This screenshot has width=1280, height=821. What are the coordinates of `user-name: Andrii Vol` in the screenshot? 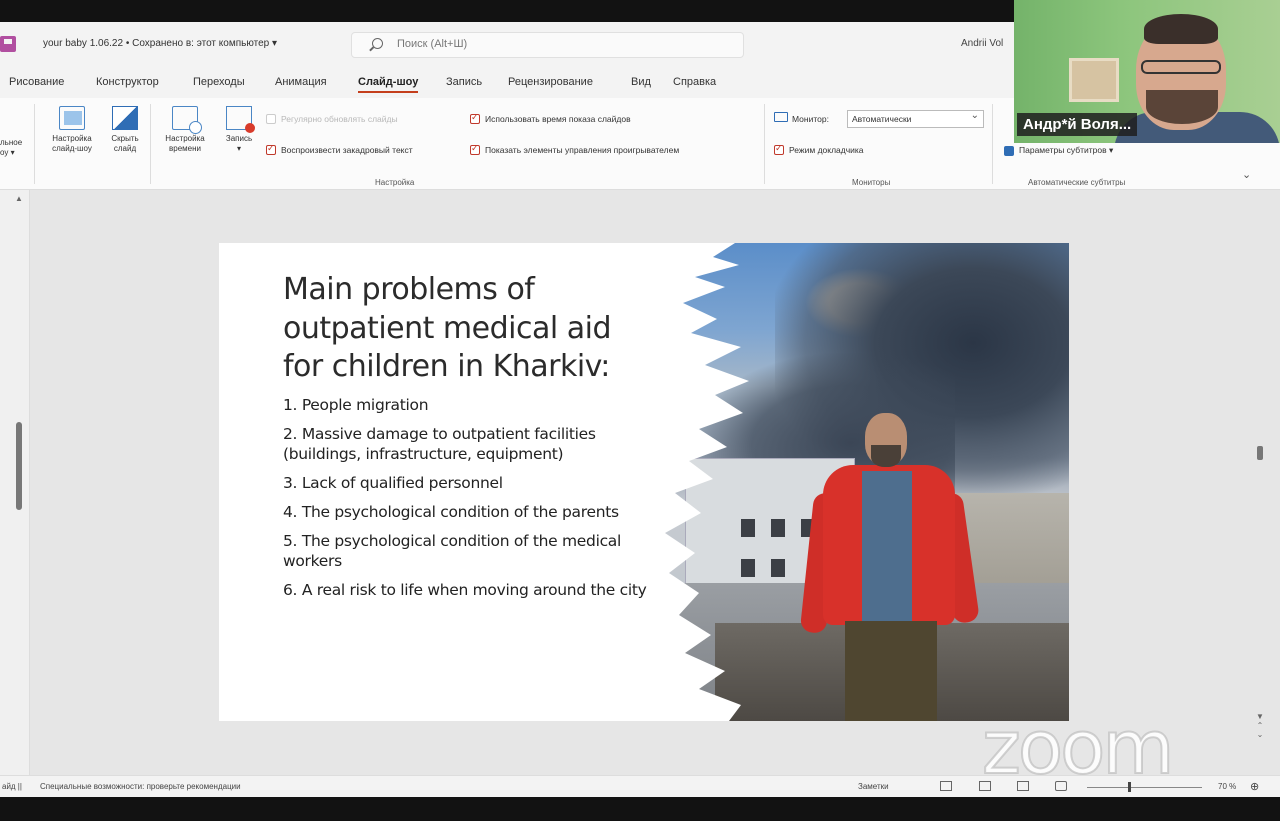 It's located at (982, 43).